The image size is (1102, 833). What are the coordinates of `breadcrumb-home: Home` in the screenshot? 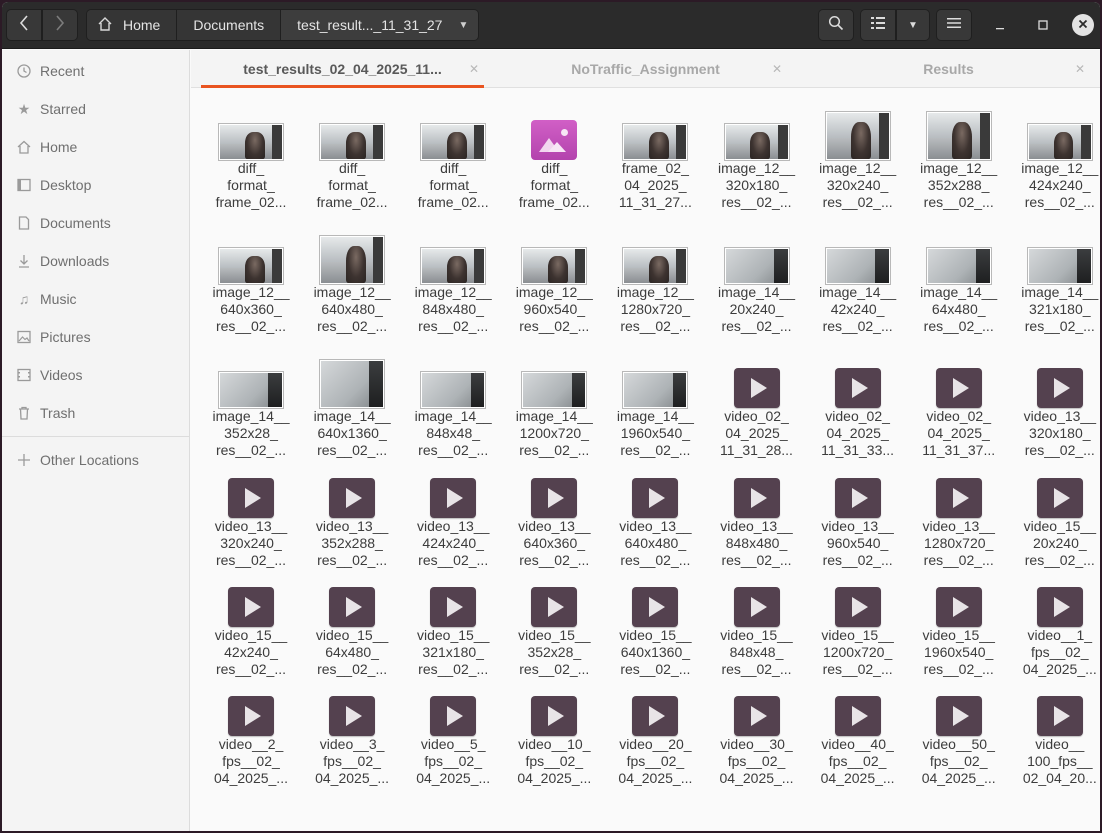 It's located at (132, 25).